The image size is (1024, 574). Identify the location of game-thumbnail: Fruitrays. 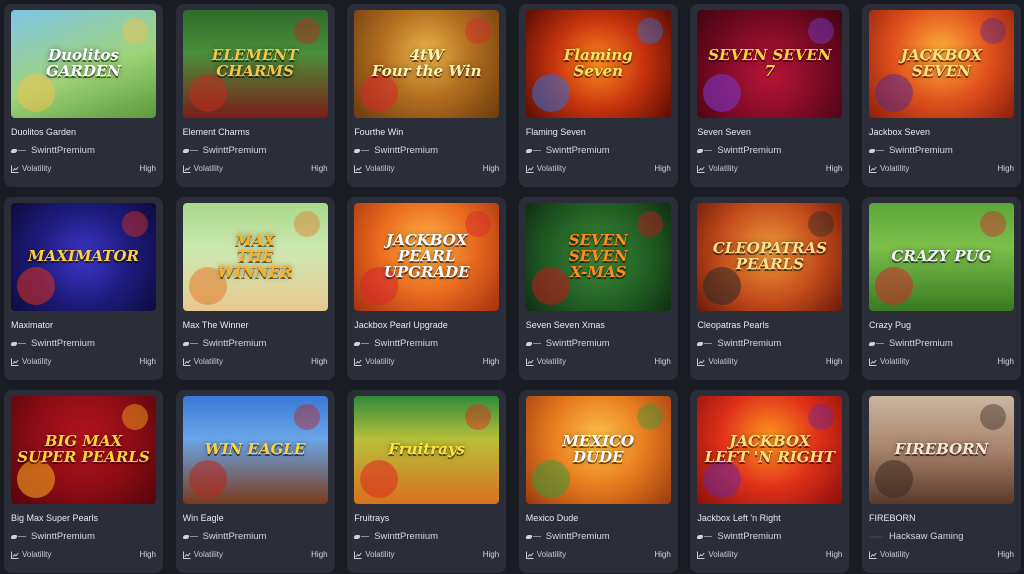
(427, 450).